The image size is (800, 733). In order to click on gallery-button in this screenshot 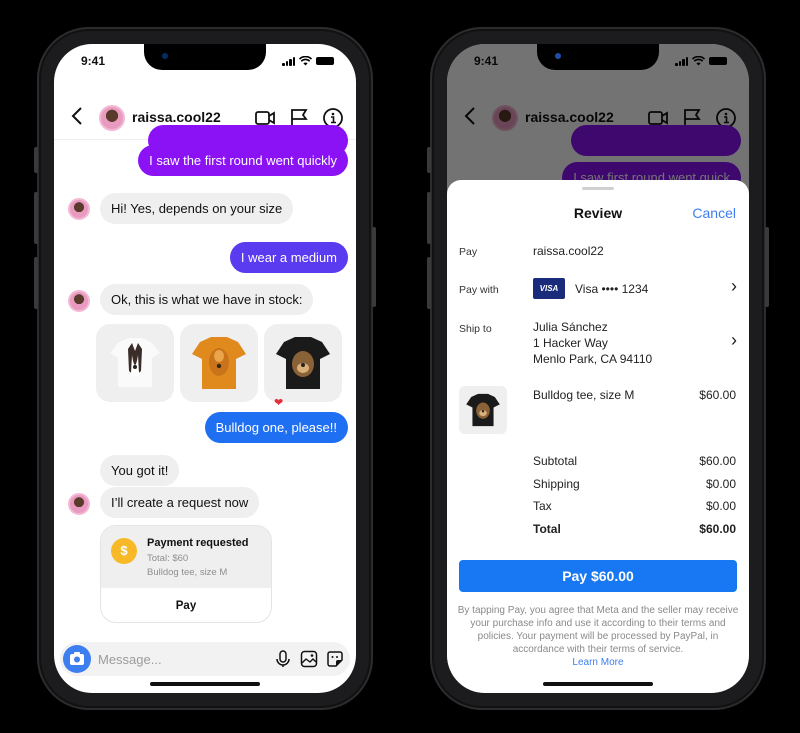, I will do `click(309, 659)`.